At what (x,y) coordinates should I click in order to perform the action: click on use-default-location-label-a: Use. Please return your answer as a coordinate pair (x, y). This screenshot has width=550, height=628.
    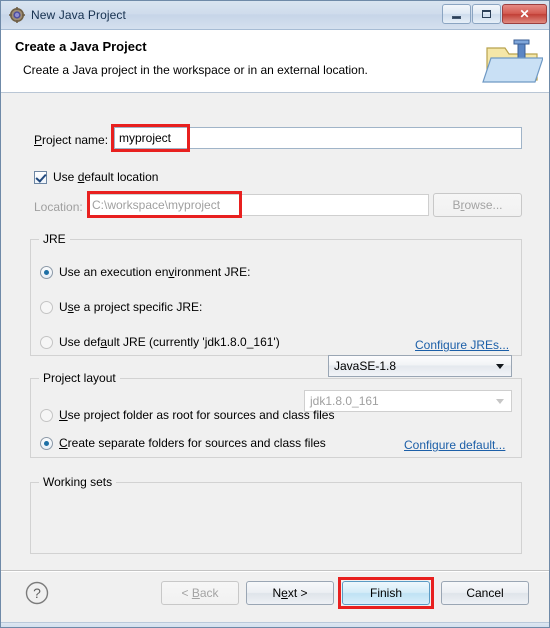
    Looking at the image, I should click on (65, 177).